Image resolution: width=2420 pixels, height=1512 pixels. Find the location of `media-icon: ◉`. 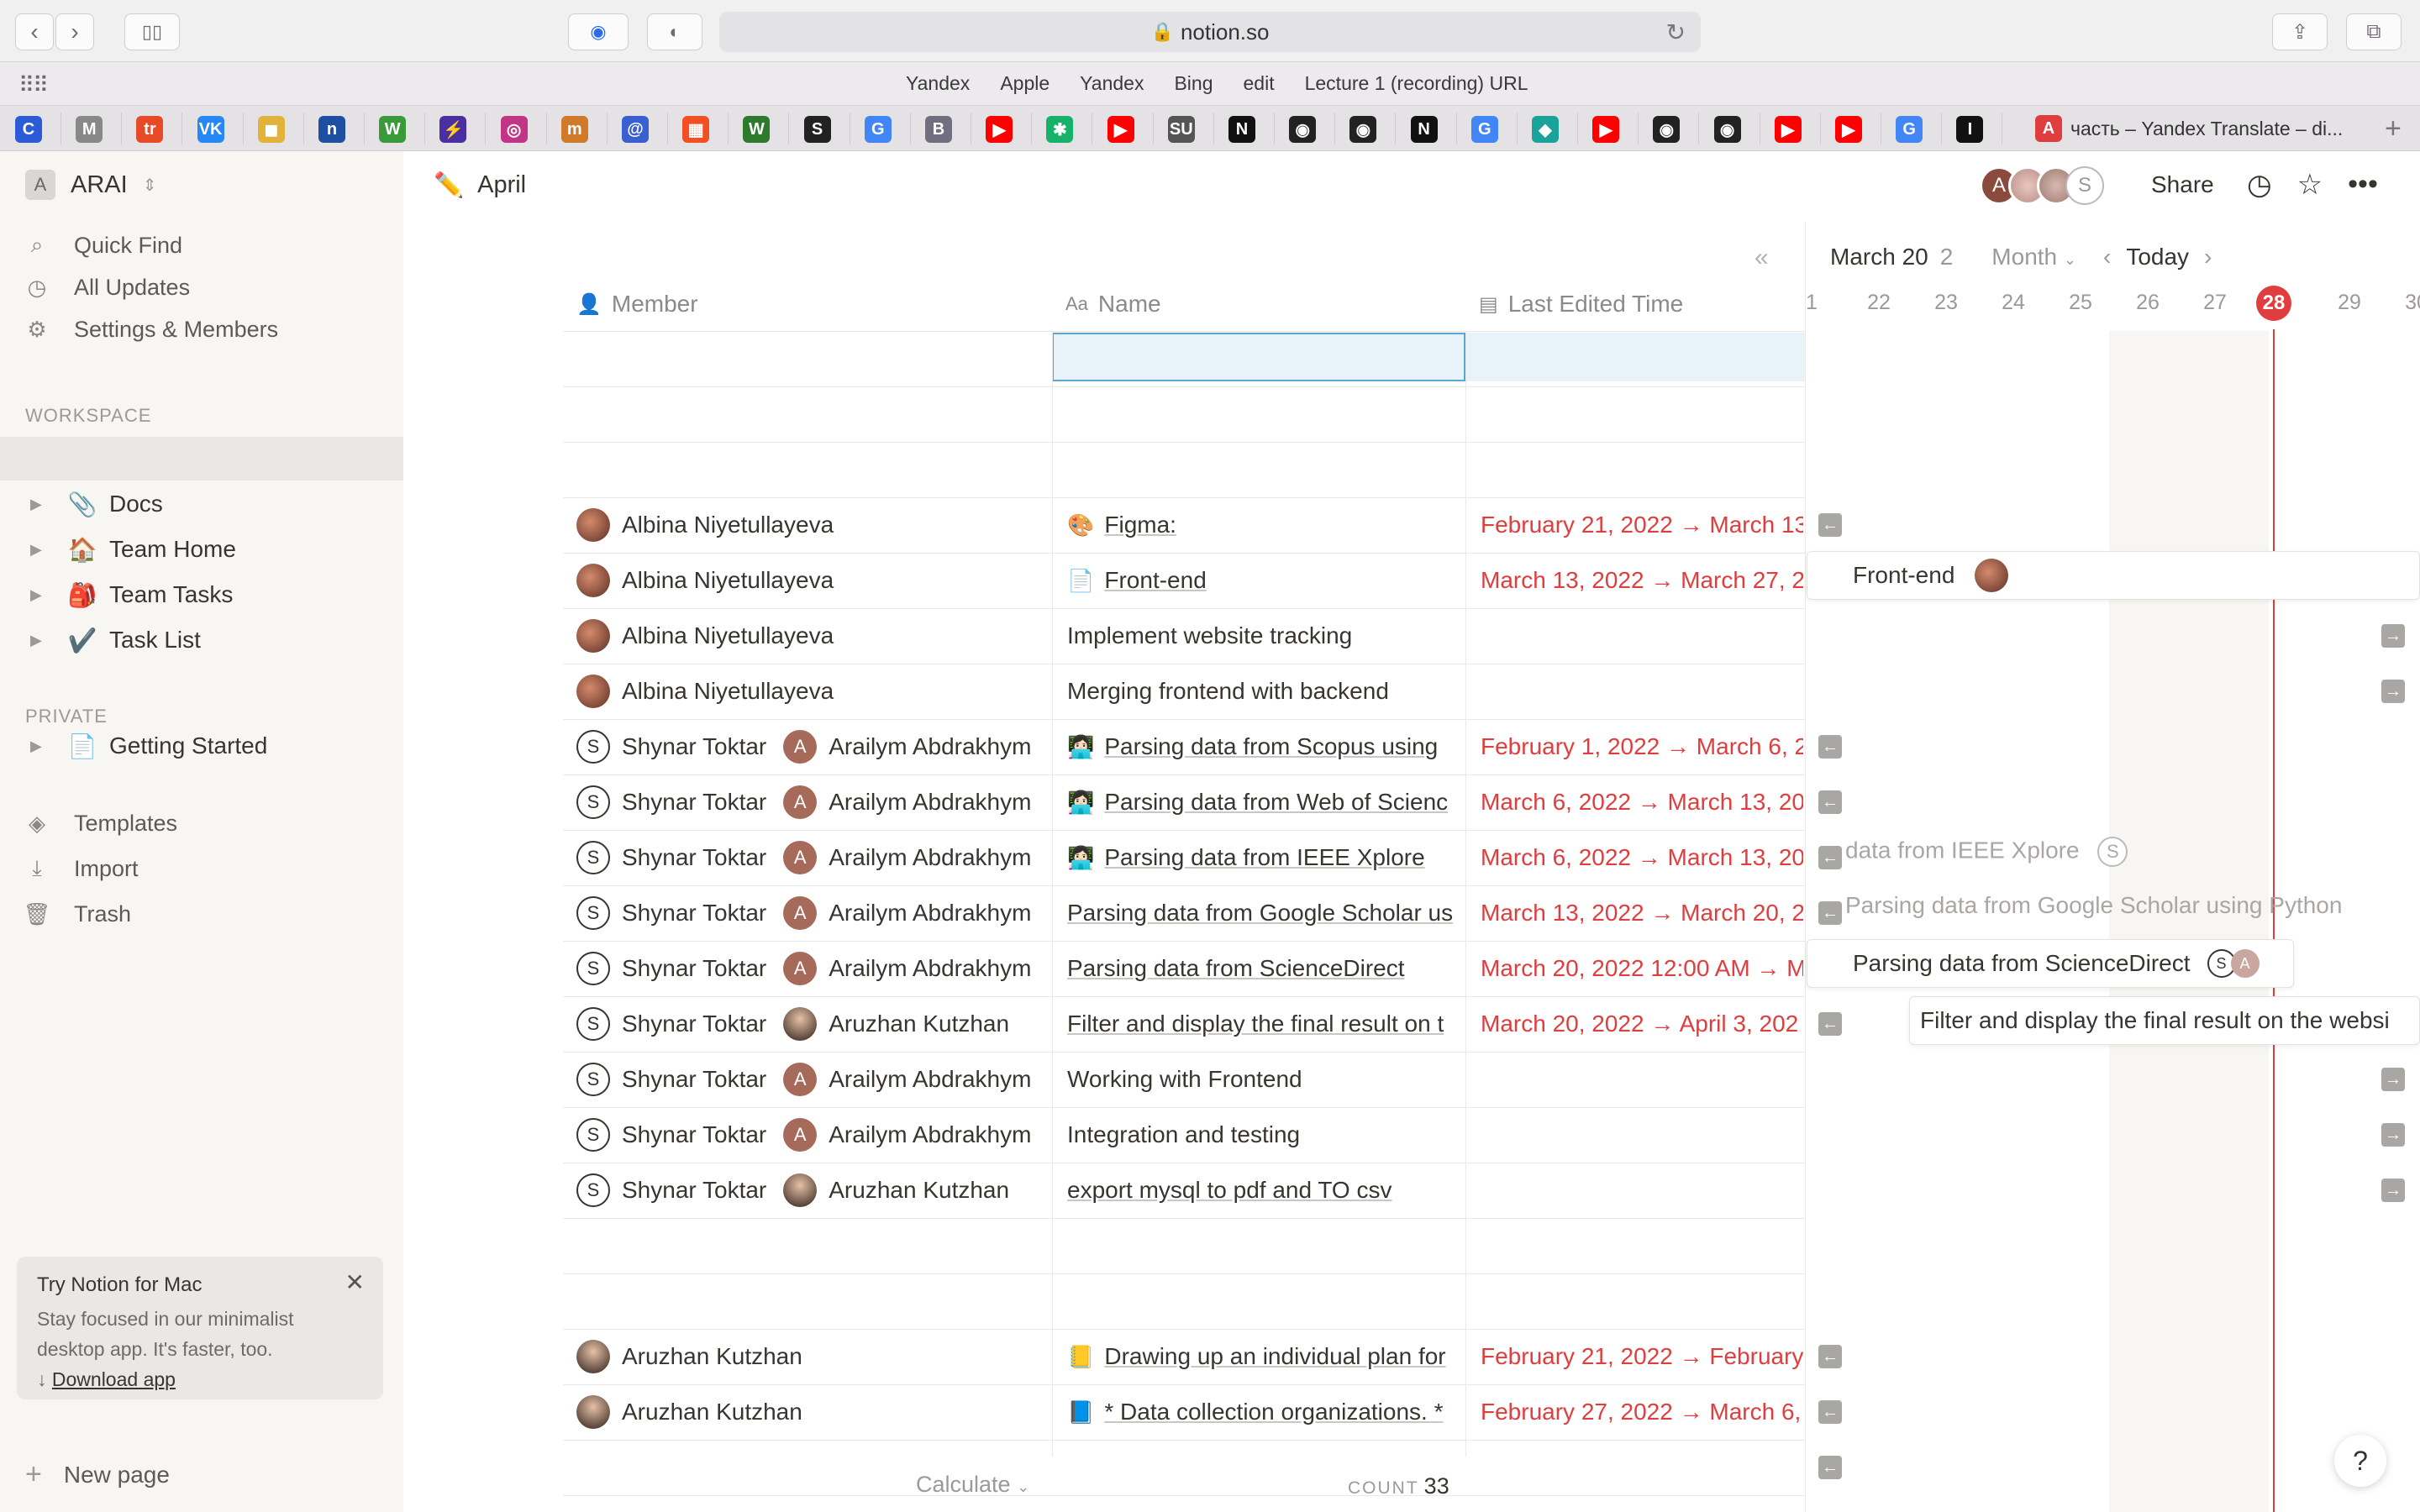

media-icon: ◉ is located at coordinates (598, 31).